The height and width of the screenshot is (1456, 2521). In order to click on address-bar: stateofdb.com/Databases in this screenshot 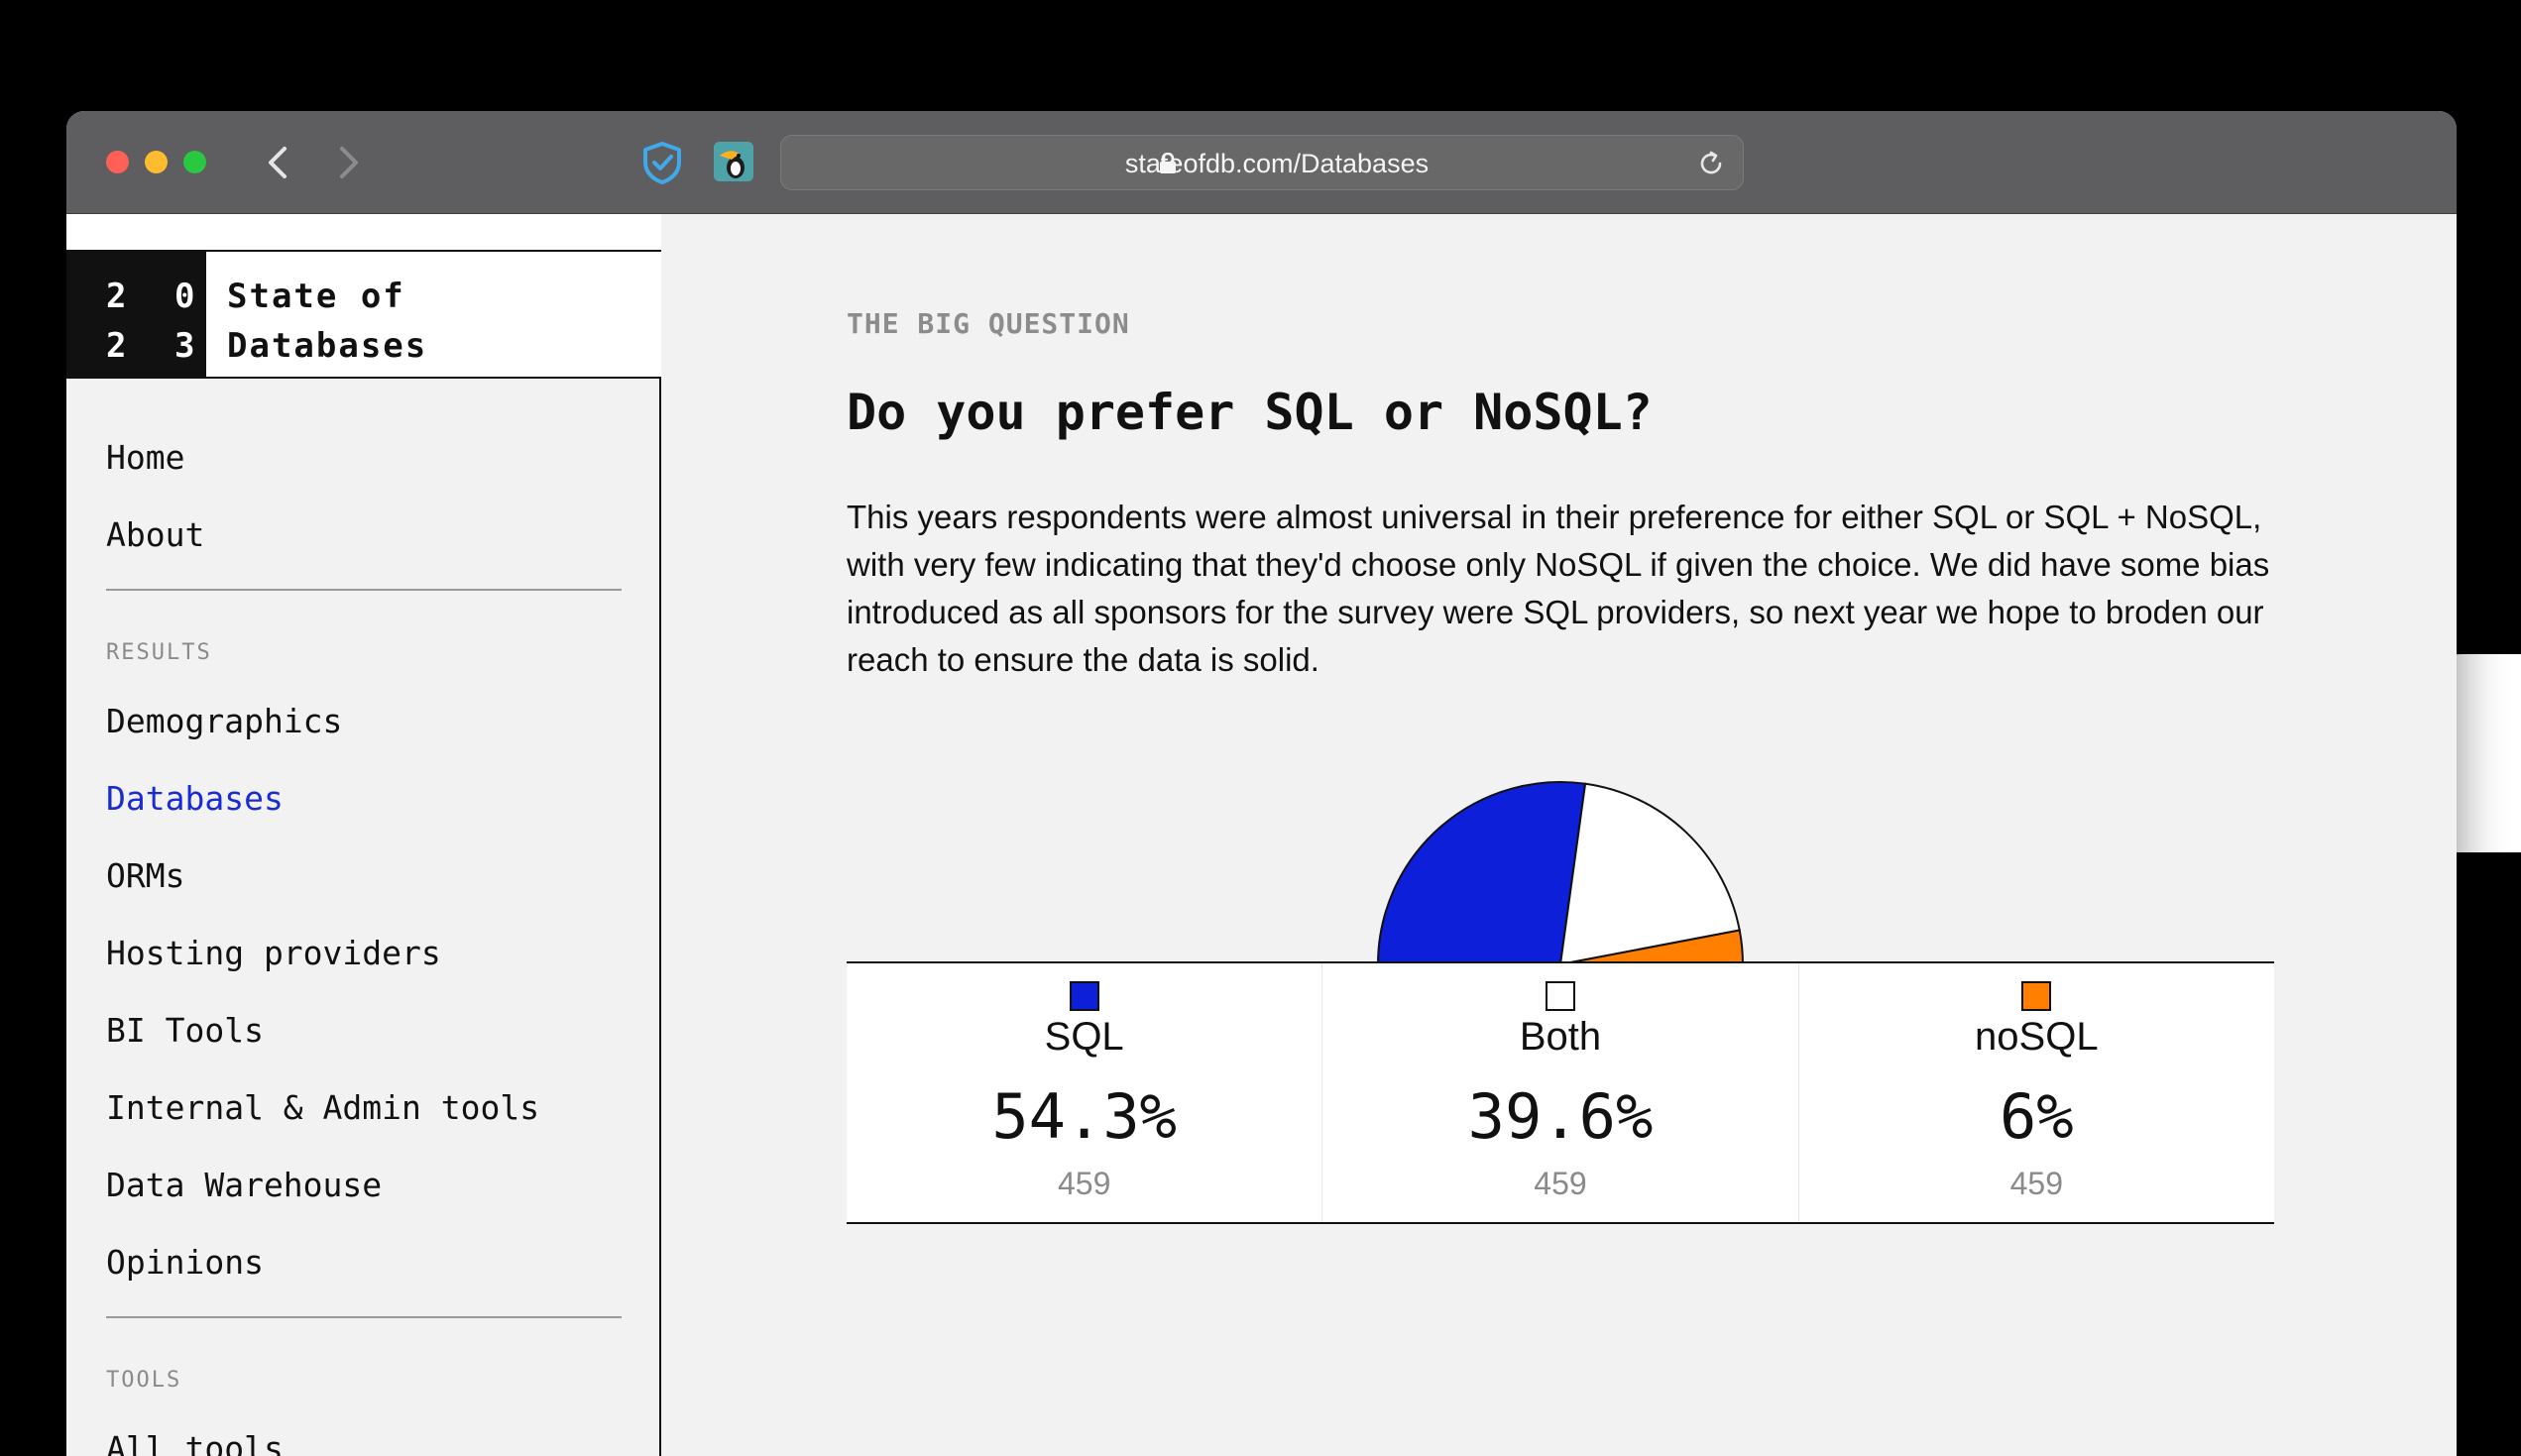, I will do `click(1262, 162)`.